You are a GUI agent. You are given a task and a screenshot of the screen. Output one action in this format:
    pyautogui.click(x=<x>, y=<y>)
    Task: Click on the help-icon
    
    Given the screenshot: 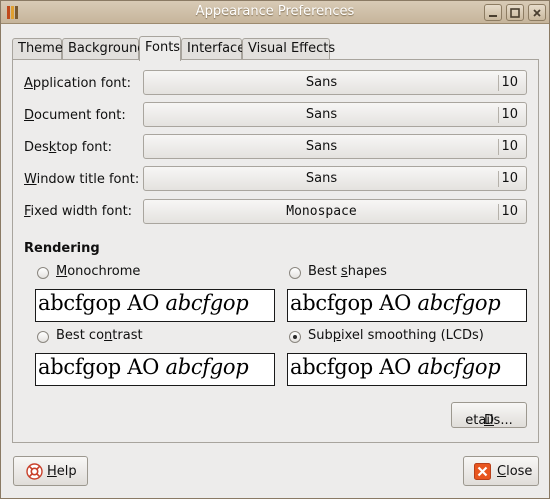 What is the action you would take?
    pyautogui.click(x=34, y=471)
    